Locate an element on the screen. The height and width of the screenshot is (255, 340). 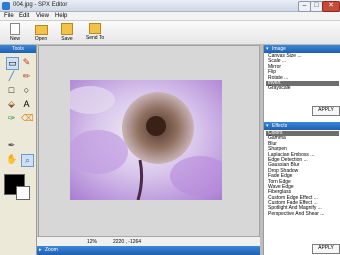
new-button: New is located at coordinates (15, 33).